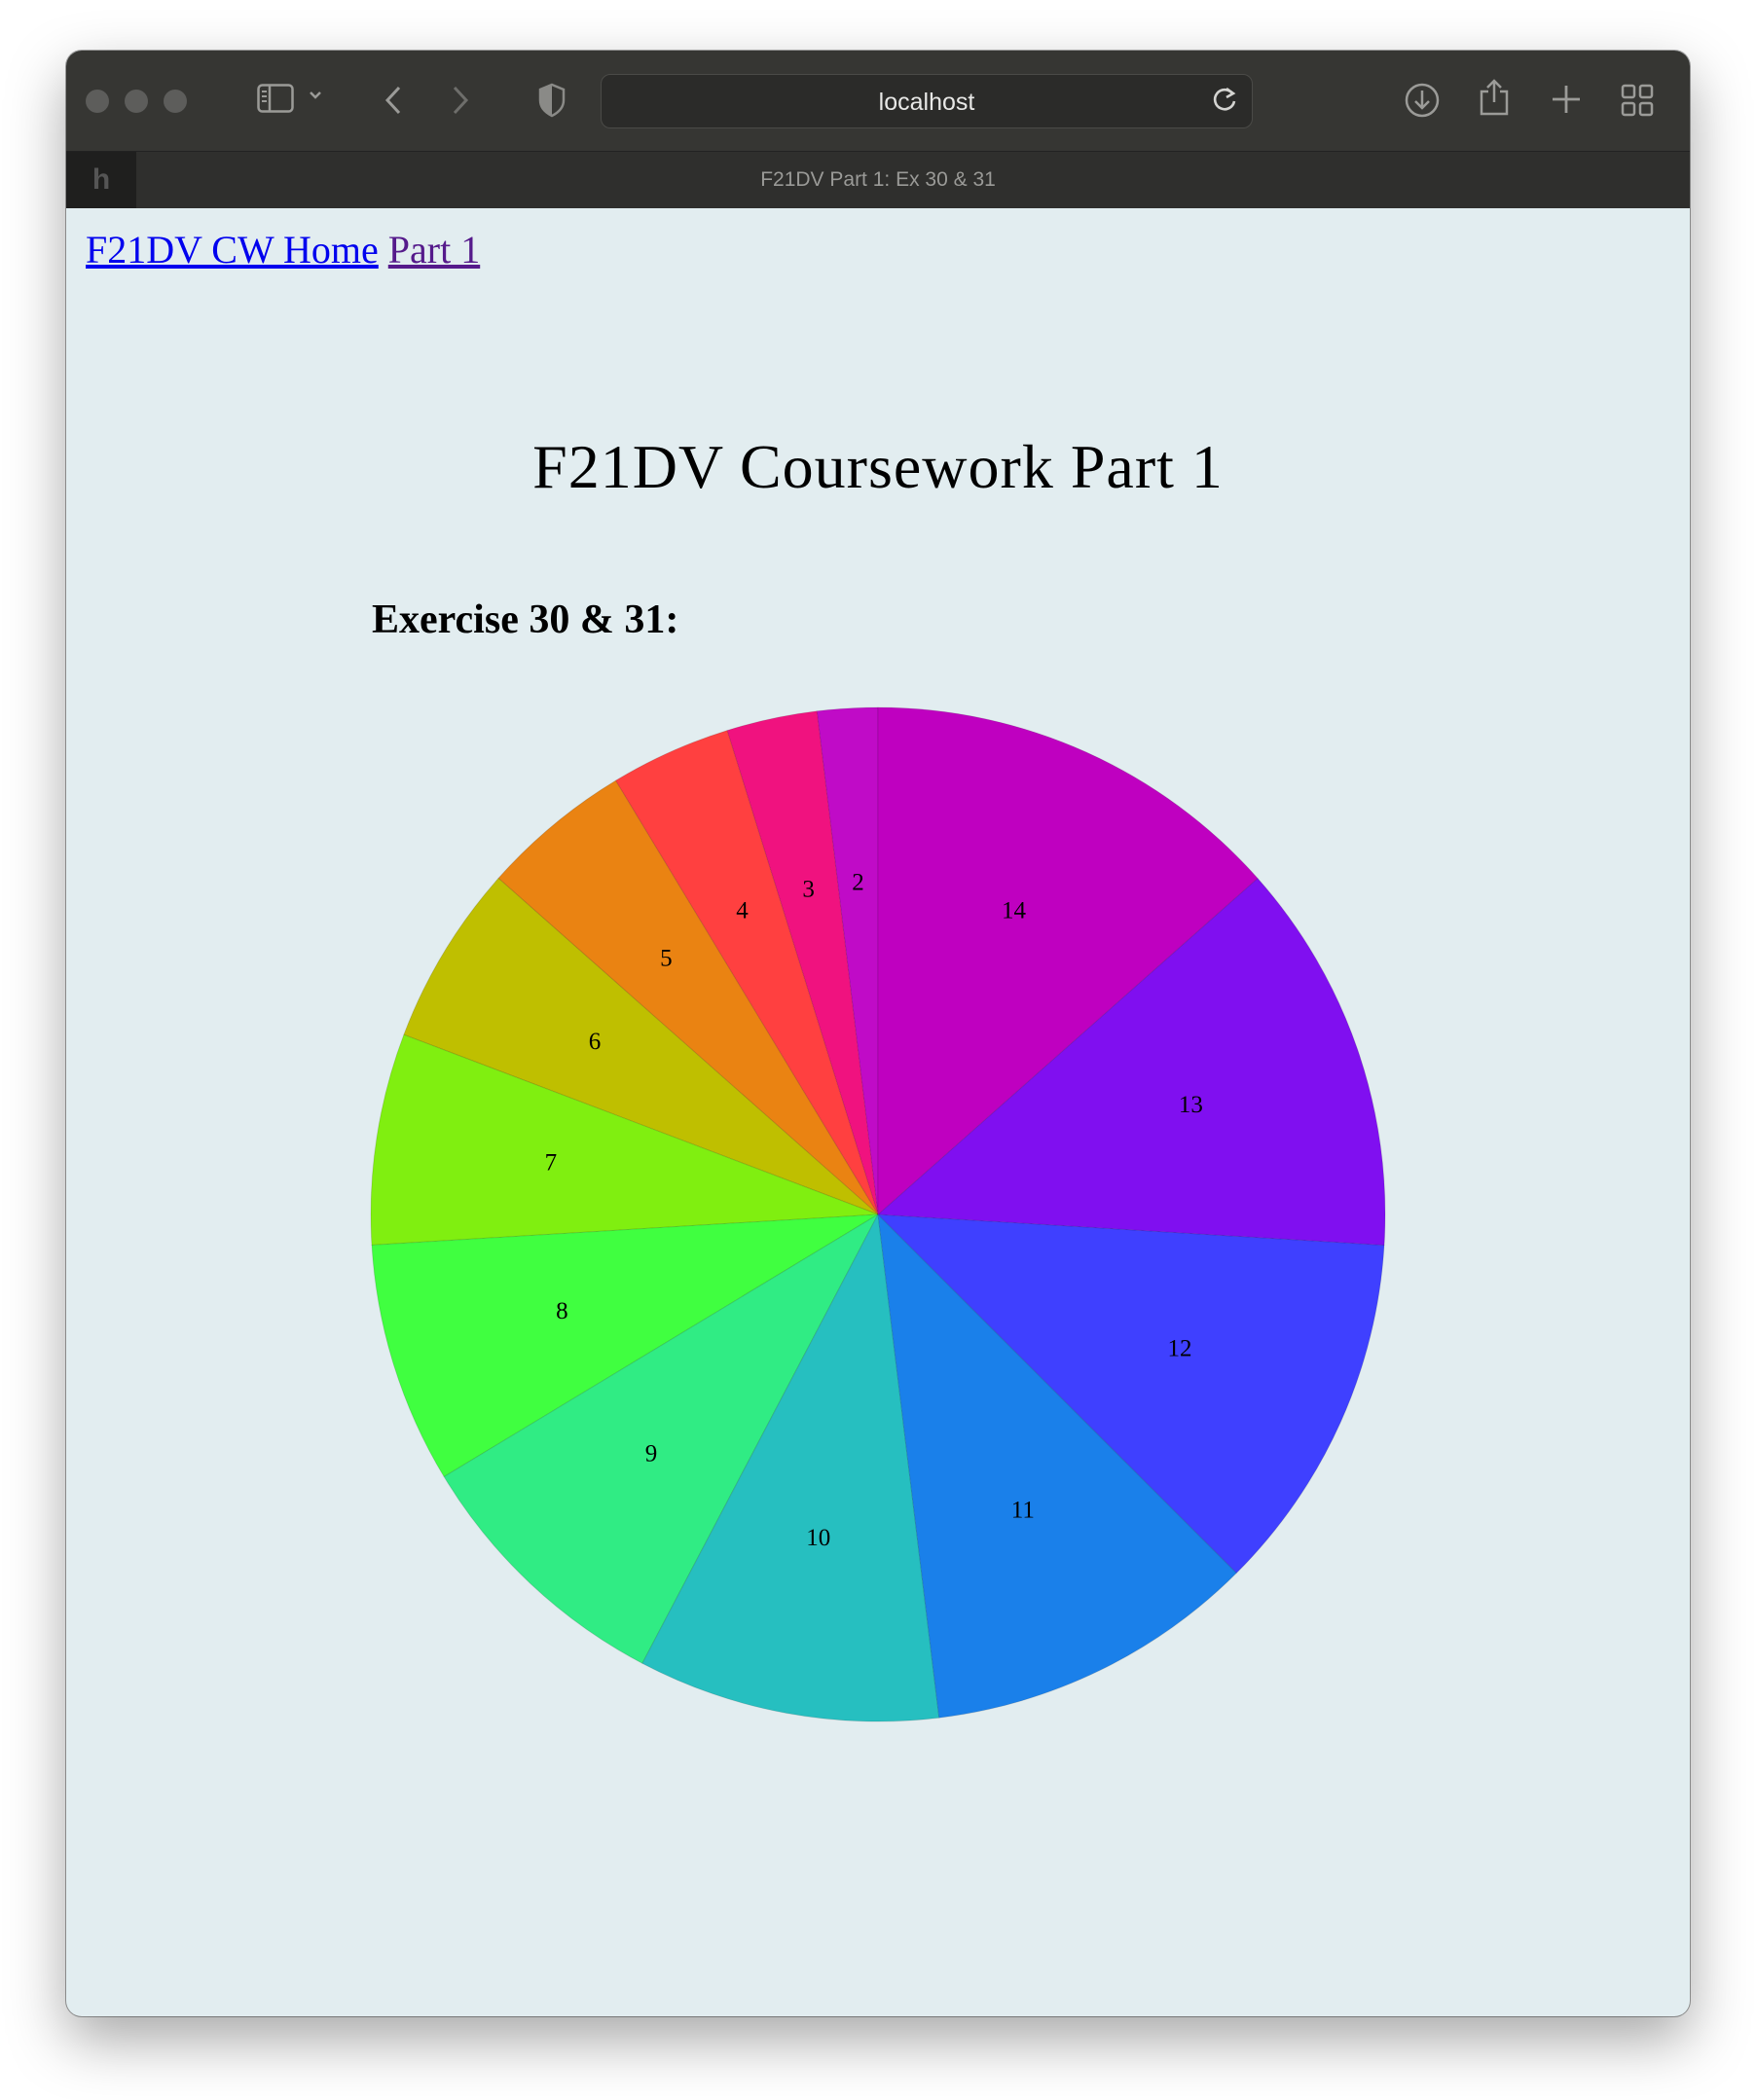  What do you see at coordinates (552, 102) in the screenshot?
I see `shield-icon` at bounding box center [552, 102].